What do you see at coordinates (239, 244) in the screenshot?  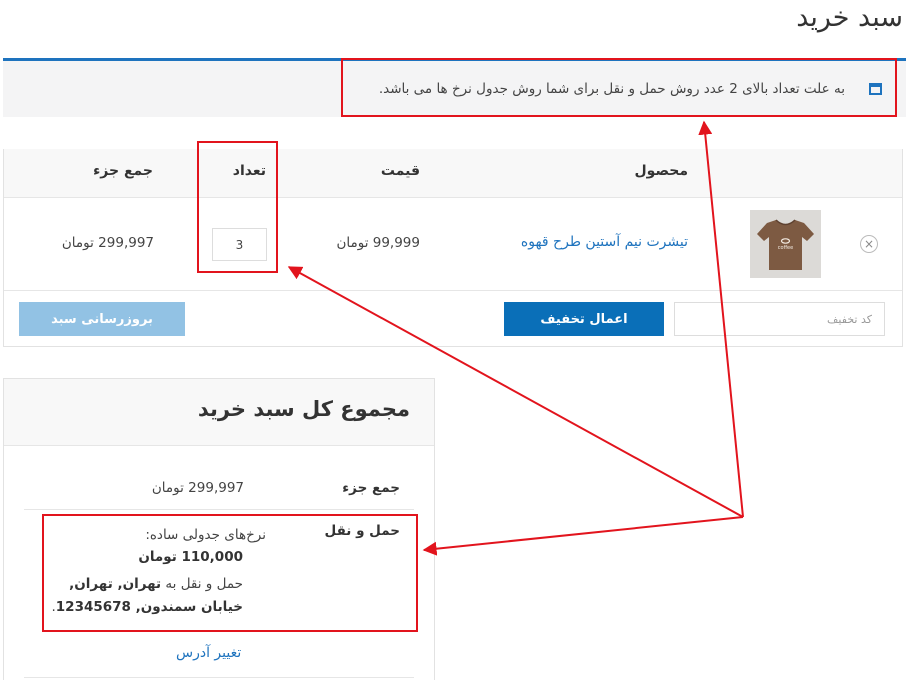 I see `quantity-input` at bounding box center [239, 244].